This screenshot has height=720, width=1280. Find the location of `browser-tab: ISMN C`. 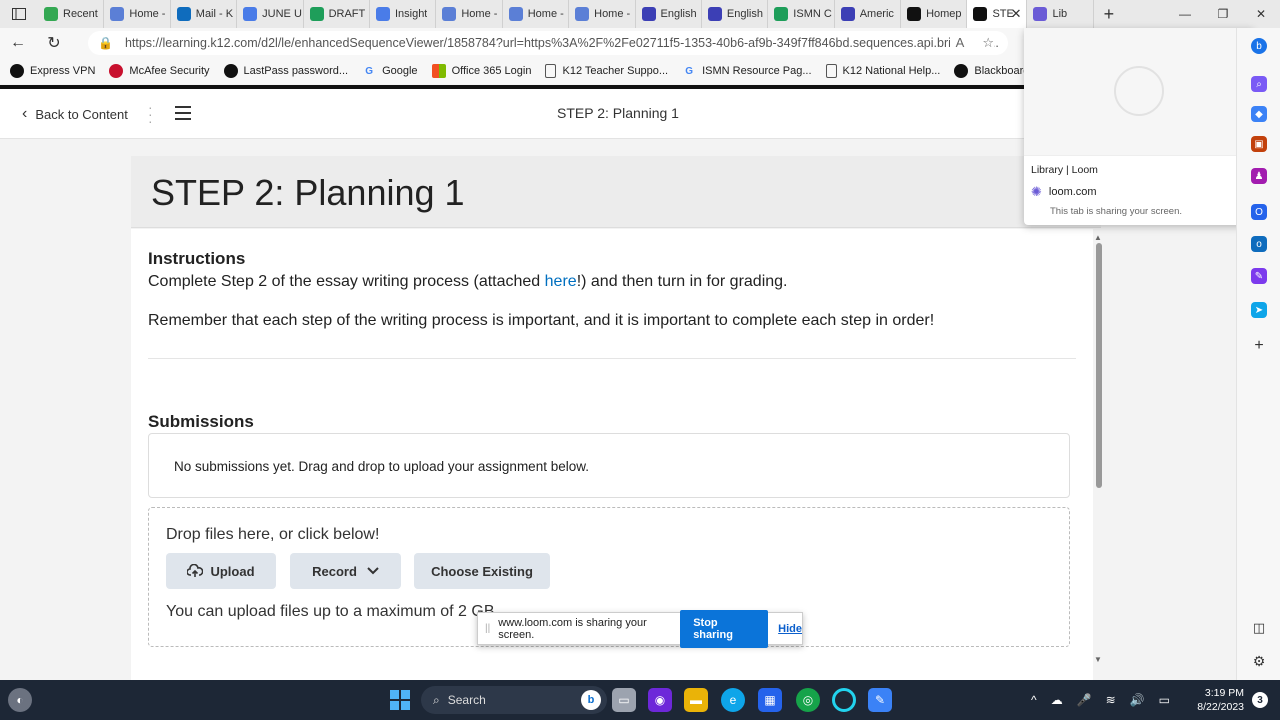

browser-tab: ISMN C is located at coordinates (801, 14).